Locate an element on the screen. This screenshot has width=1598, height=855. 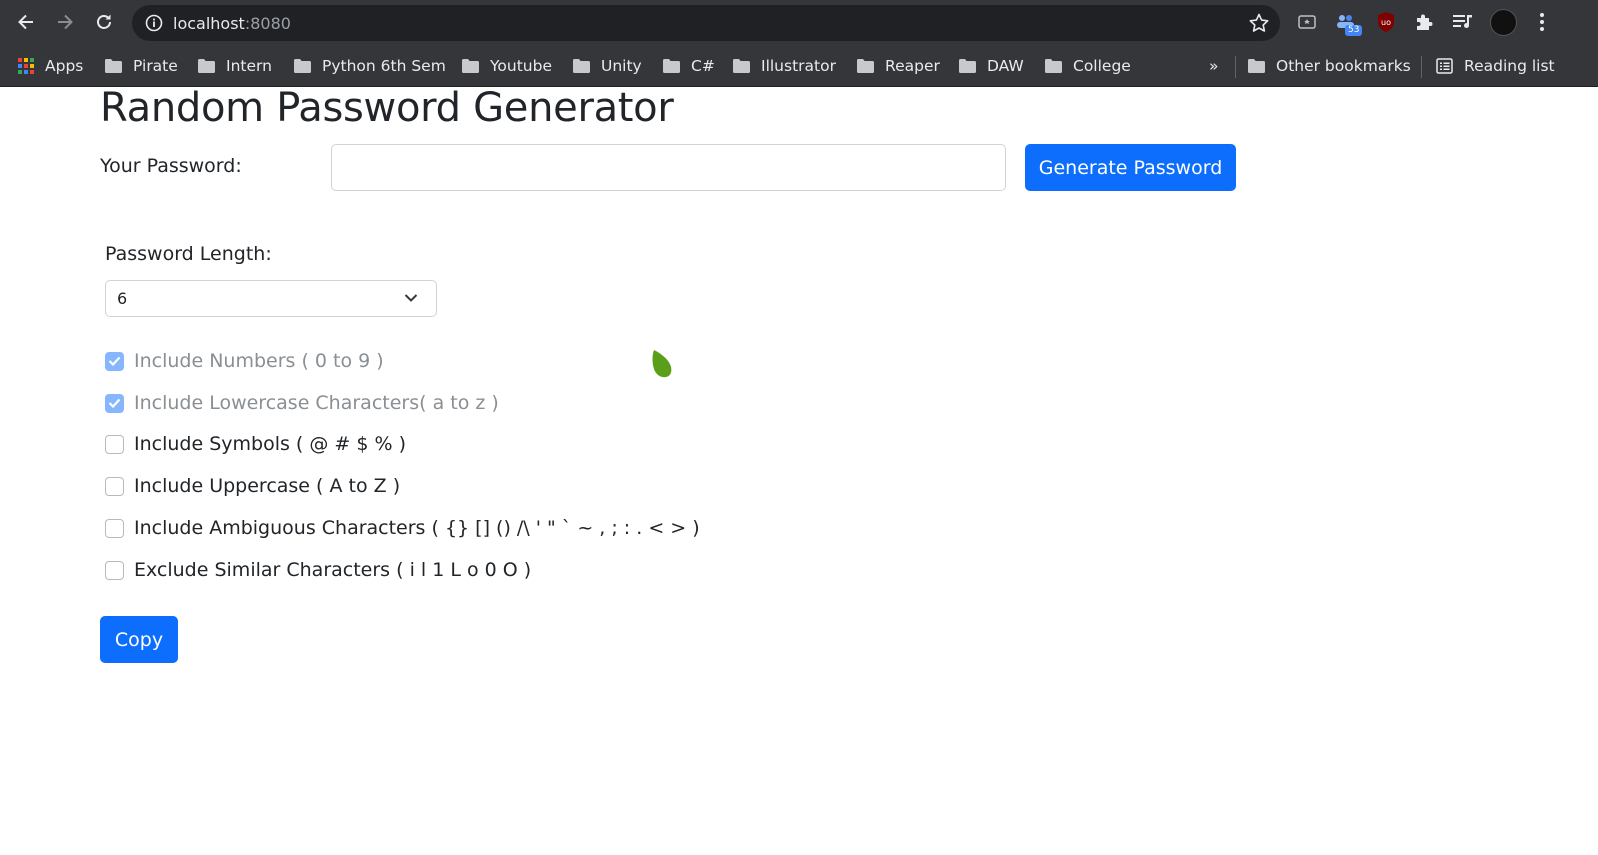
extensions-puzzle-icon is located at coordinates (1424, 22).